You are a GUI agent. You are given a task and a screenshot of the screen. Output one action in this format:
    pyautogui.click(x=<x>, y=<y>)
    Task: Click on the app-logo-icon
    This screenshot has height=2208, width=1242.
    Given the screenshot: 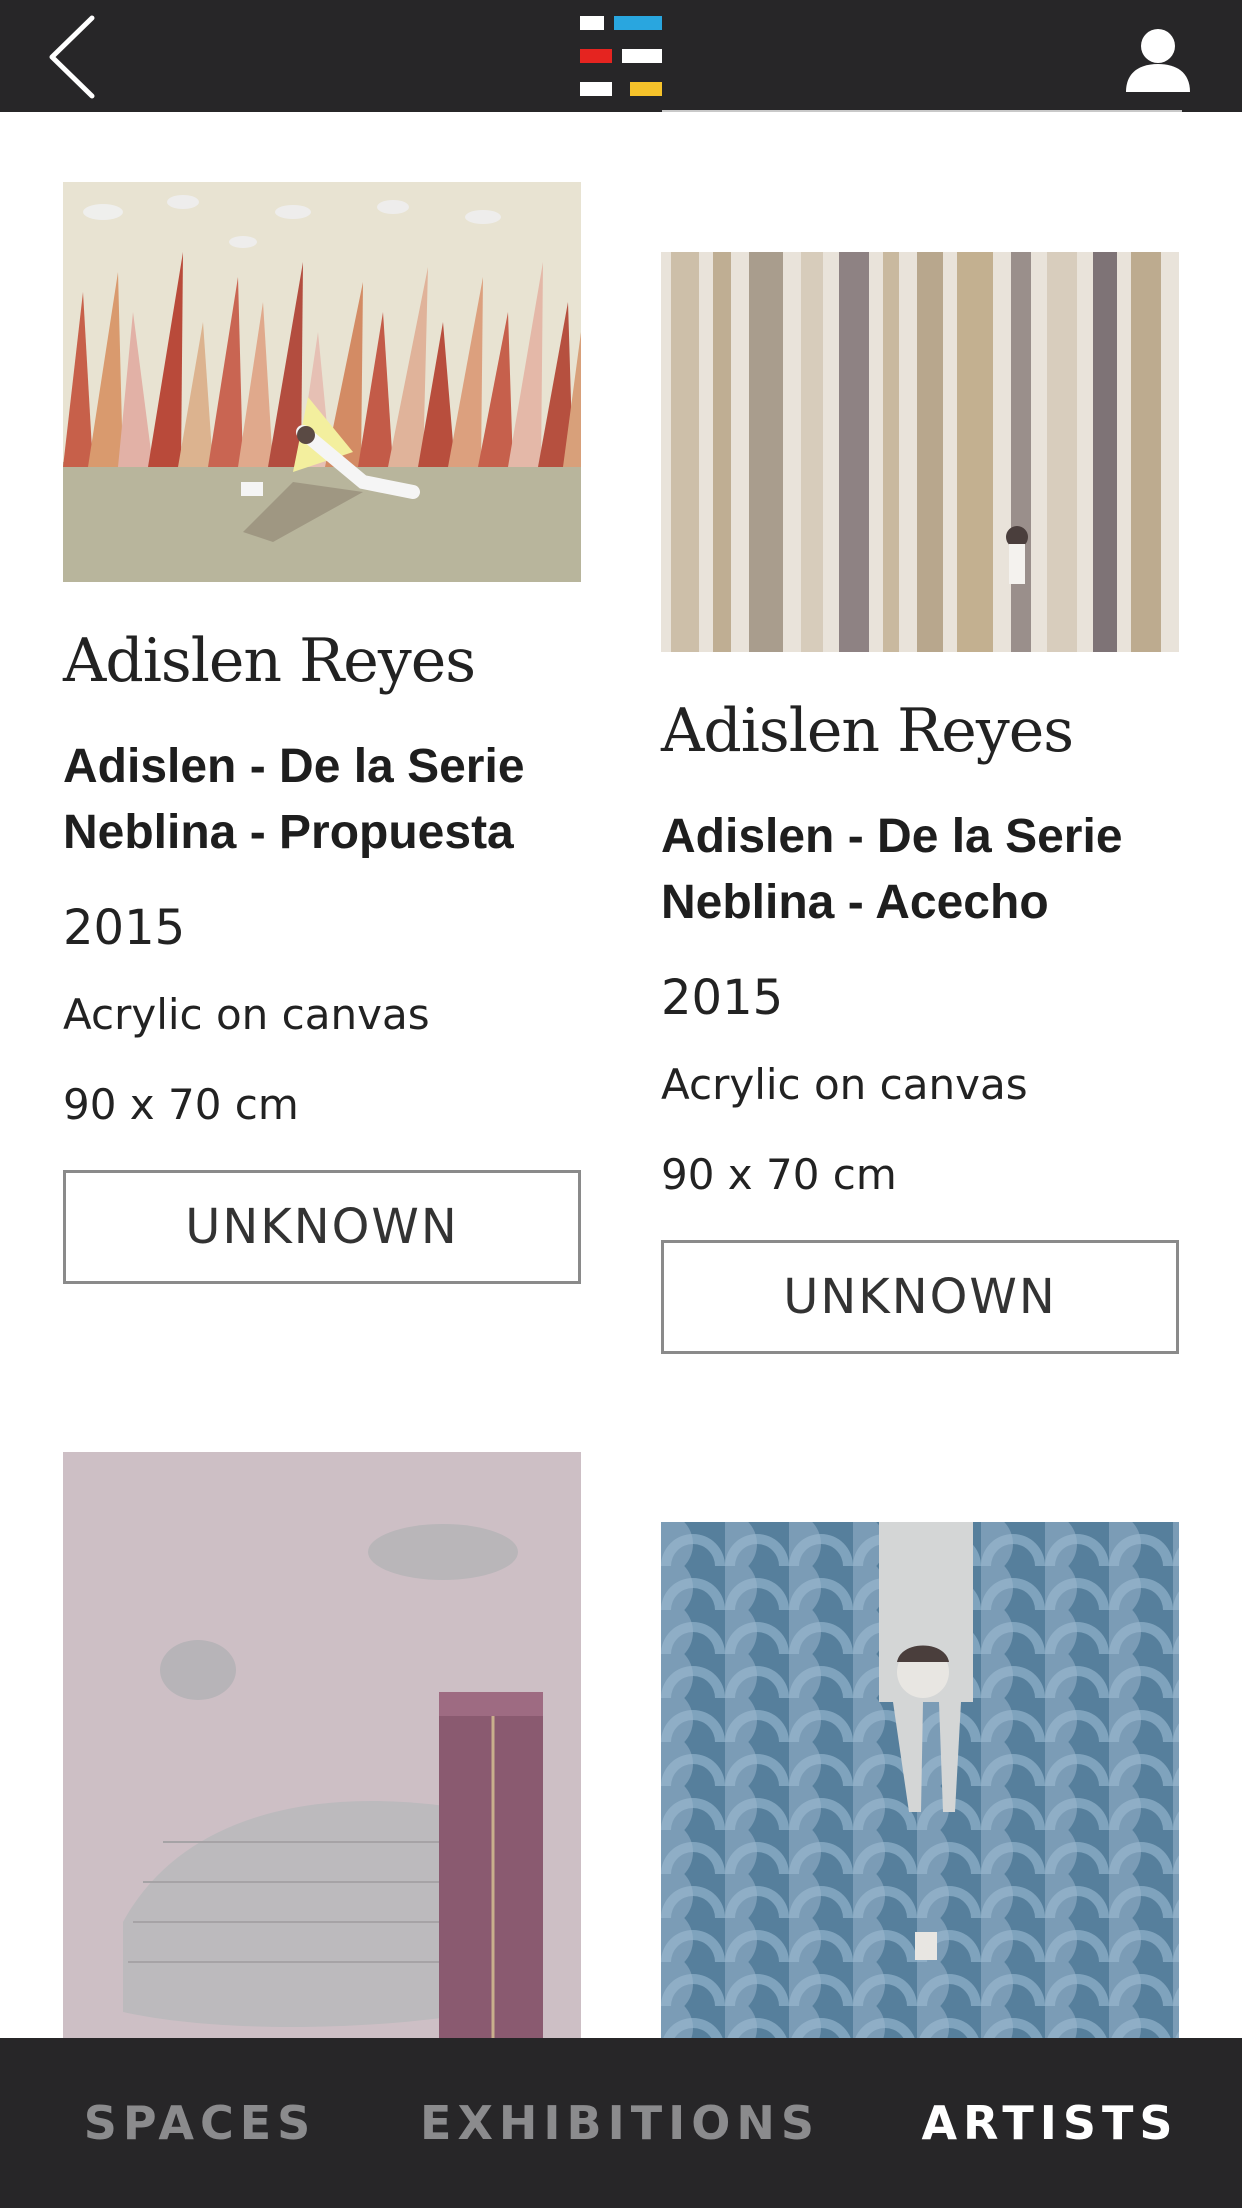 What is the action you would take?
    pyautogui.click(x=621, y=56)
    